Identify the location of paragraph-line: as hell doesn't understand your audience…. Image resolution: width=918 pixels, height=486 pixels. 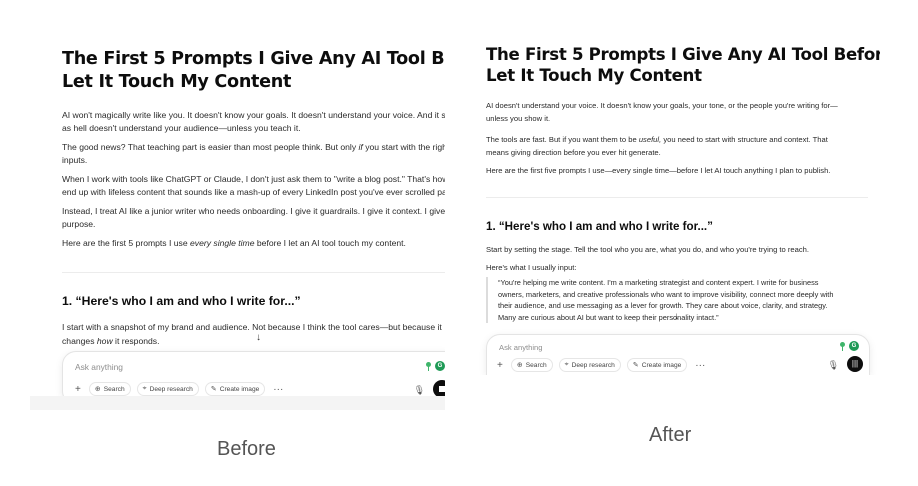
(181, 128).